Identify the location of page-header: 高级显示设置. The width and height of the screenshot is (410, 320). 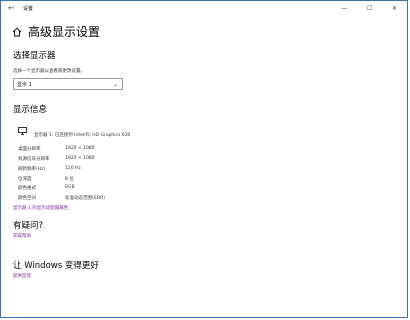
(56, 31).